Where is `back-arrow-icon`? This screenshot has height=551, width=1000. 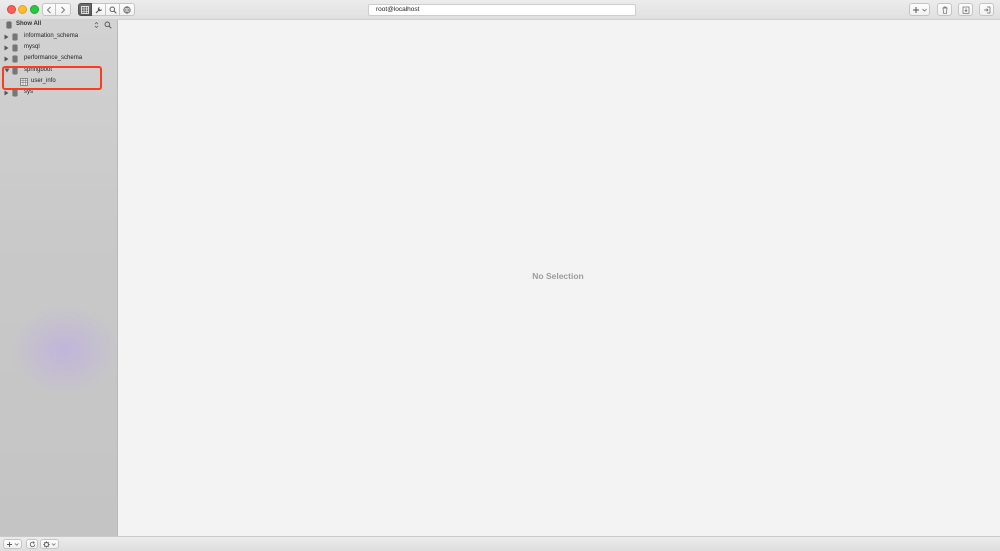 back-arrow-icon is located at coordinates (48, 9).